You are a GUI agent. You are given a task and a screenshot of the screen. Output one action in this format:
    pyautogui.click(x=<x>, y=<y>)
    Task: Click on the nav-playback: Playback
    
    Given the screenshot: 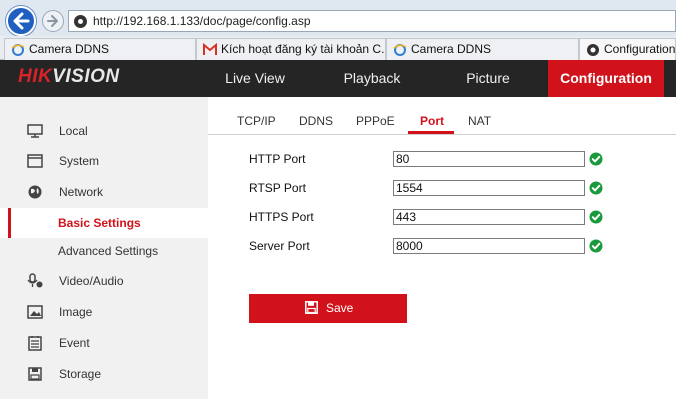 What is the action you would take?
    pyautogui.click(x=372, y=78)
    